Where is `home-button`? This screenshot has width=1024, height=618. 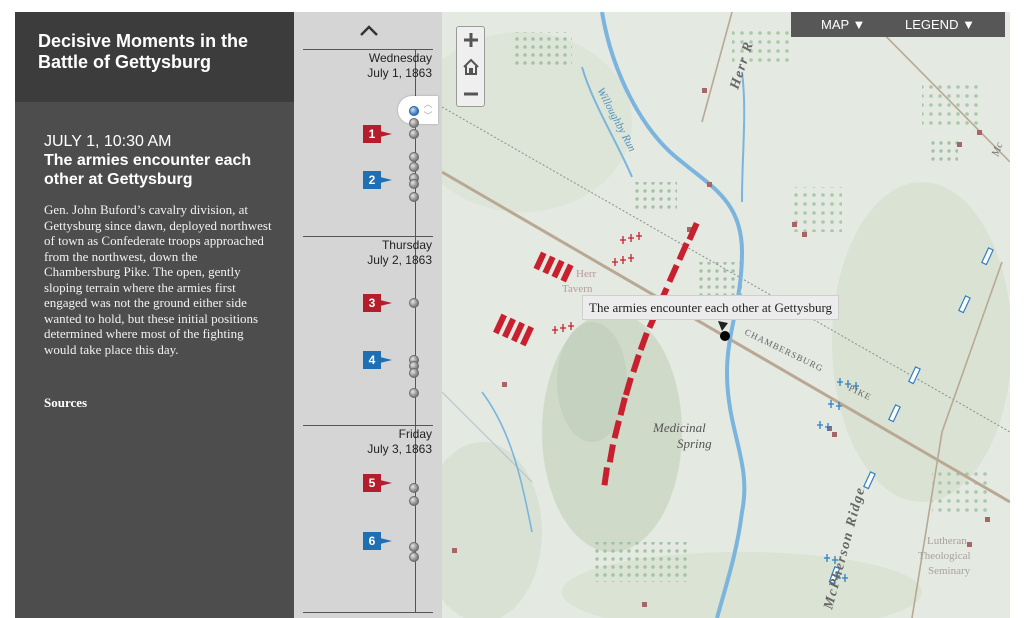 home-button is located at coordinates (470, 67).